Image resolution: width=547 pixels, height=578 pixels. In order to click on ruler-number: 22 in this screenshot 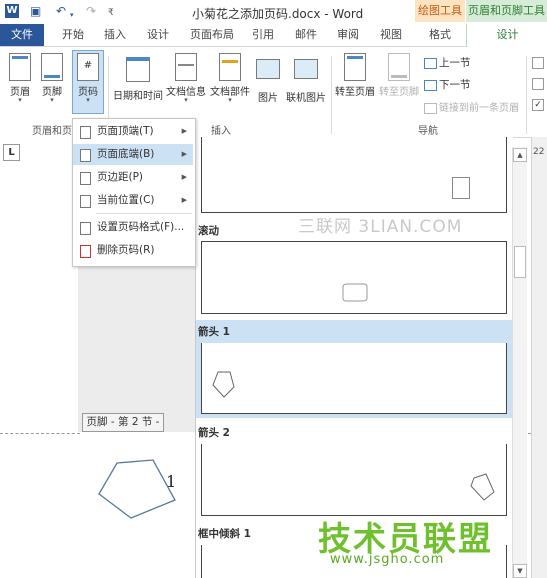, I will do `click(539, 152)`.